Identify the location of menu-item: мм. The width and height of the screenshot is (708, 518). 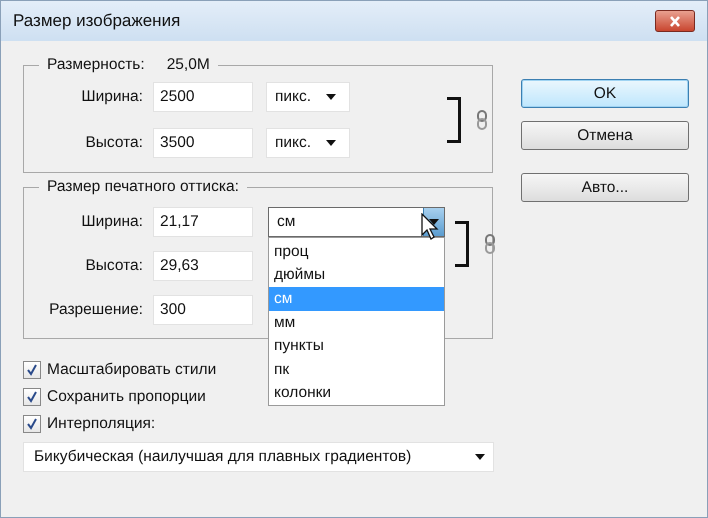
(356, 322).